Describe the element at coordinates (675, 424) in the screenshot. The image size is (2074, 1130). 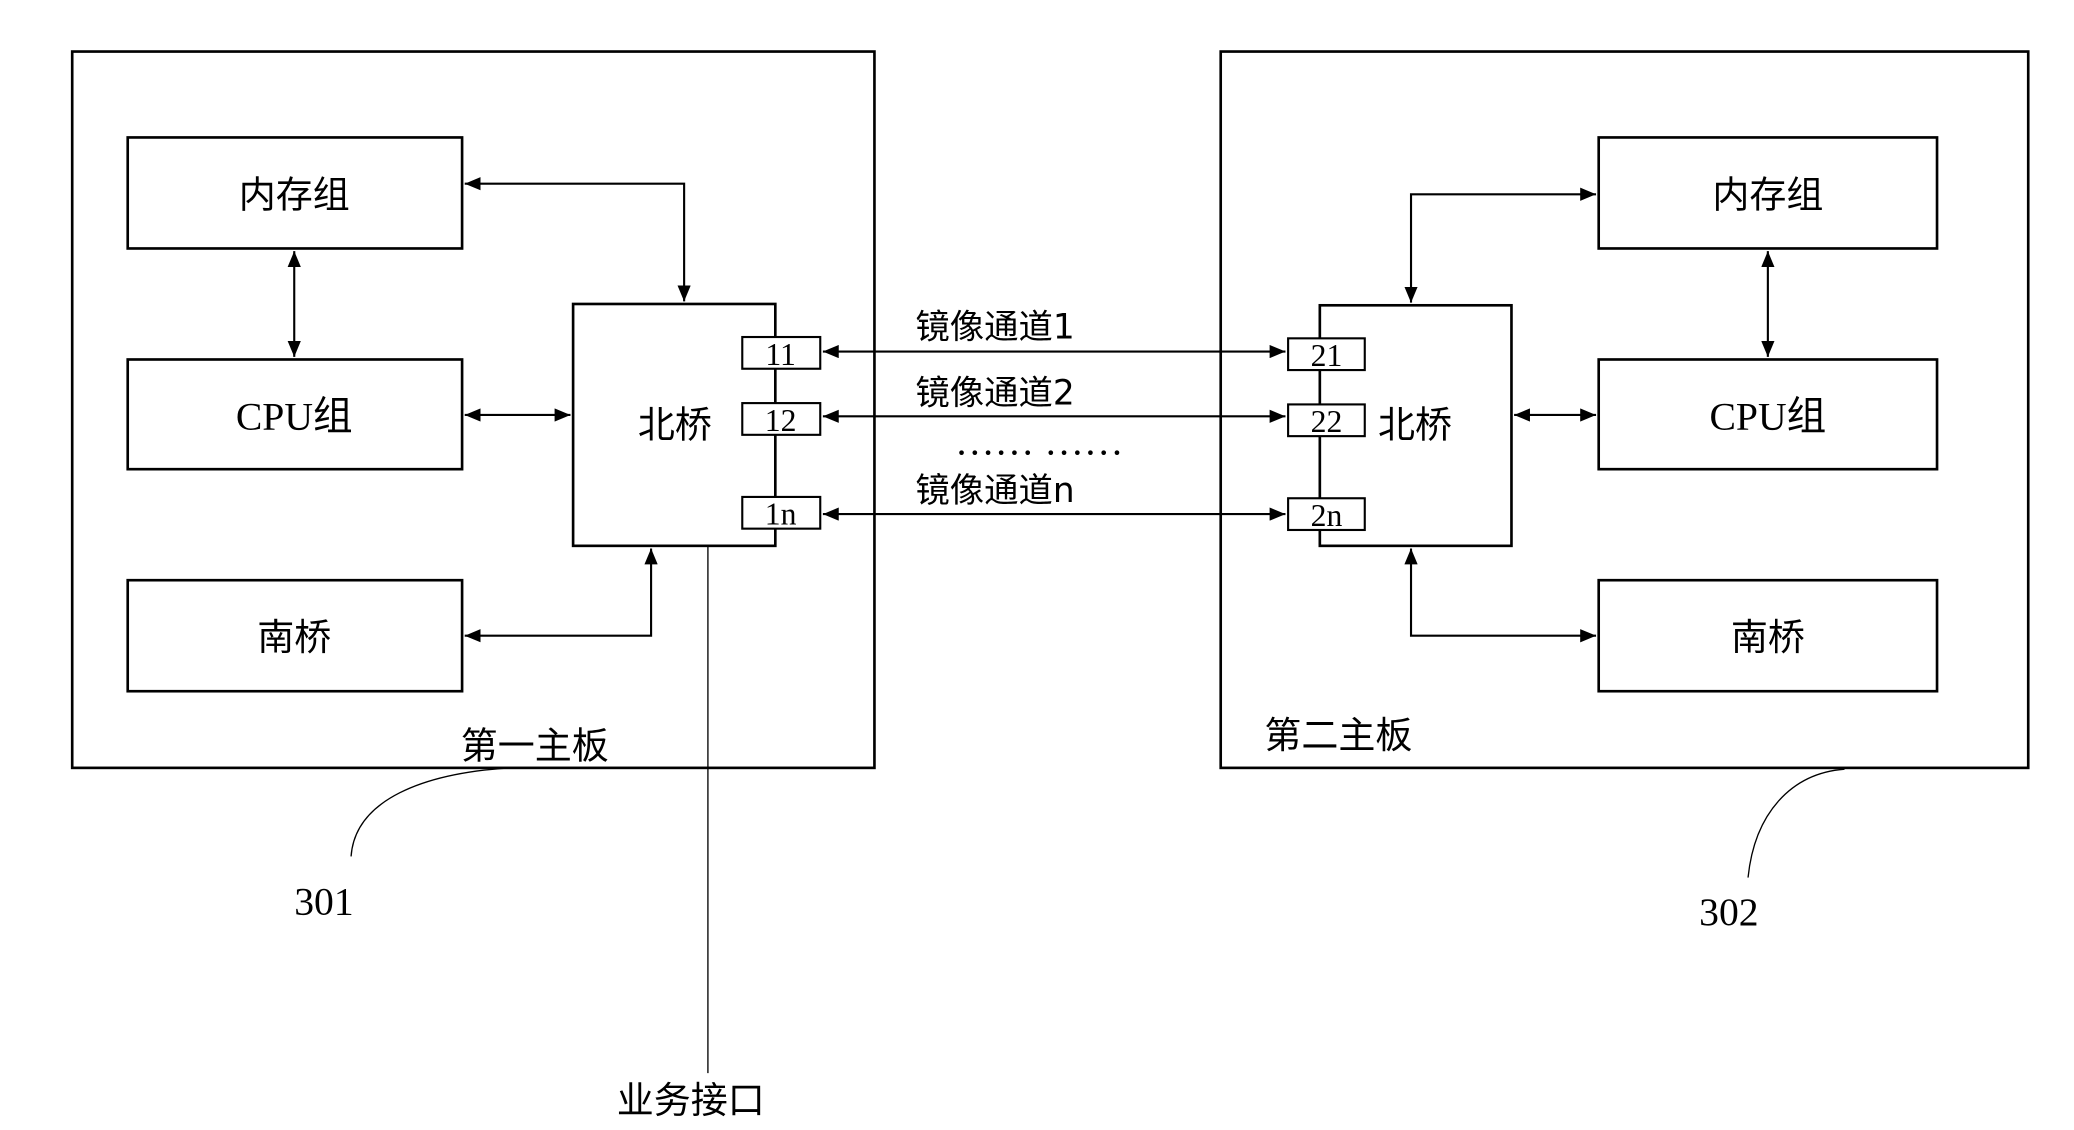
I see `board1-northbridge-label: 北桥` at that location.